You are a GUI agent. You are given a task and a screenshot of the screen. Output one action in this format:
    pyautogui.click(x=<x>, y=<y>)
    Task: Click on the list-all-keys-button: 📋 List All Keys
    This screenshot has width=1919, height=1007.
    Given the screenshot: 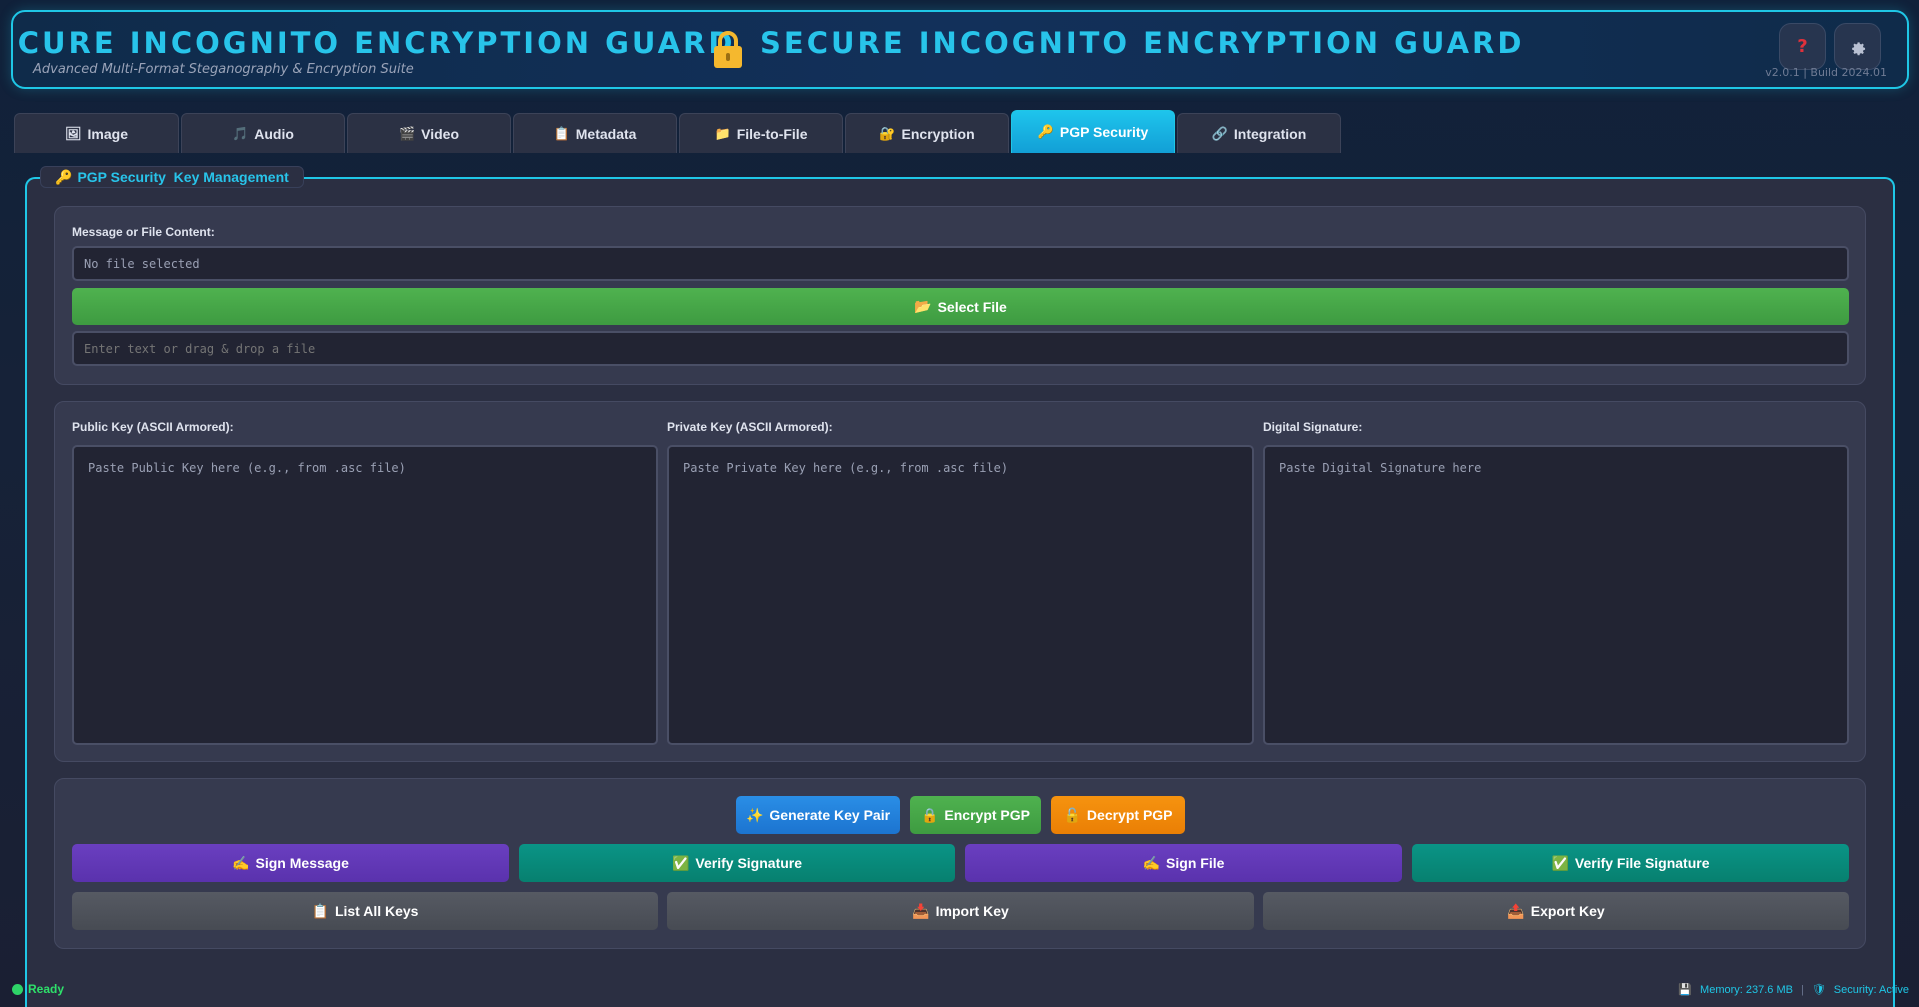 What is the action you would take?
    pyautogui.click(x=365, y=911)
    